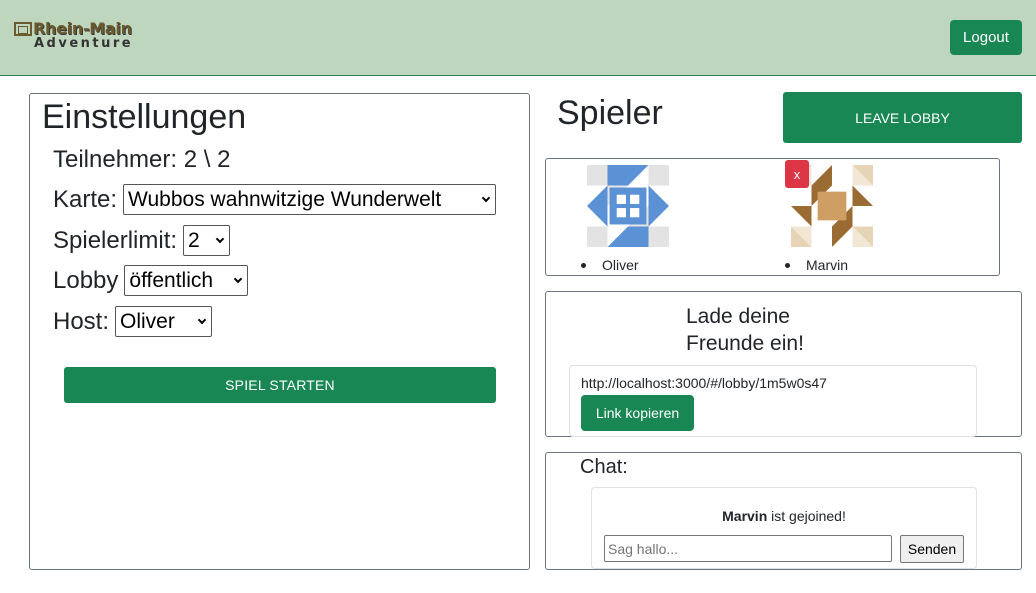 The image size is (1036, 593). I want to click on logo-subtitle: Adventure, so click(84, 43).